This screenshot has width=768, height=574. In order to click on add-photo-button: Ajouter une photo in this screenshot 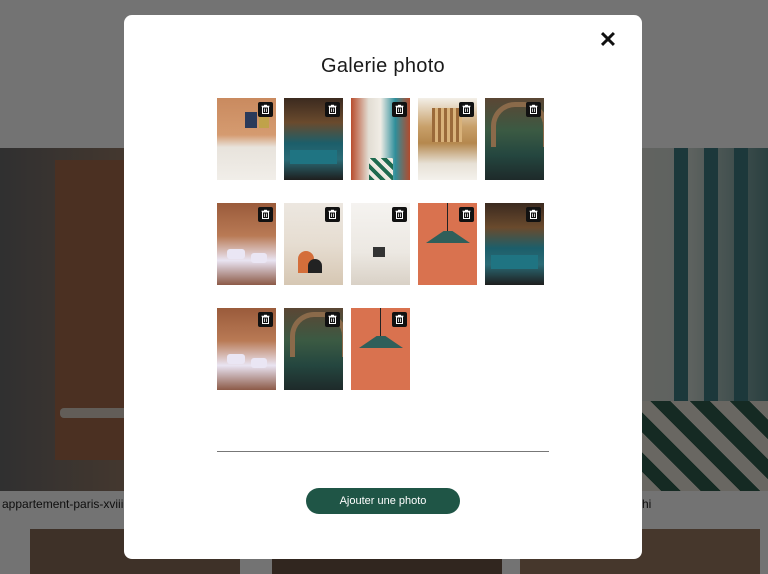, I will do `click(383, 501)`.